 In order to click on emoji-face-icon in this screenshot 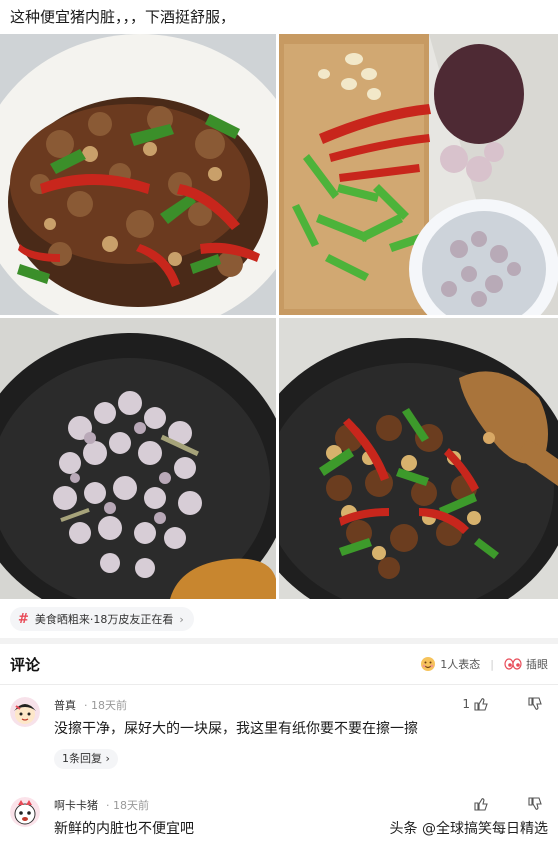, I will do `click(428, 664)`.